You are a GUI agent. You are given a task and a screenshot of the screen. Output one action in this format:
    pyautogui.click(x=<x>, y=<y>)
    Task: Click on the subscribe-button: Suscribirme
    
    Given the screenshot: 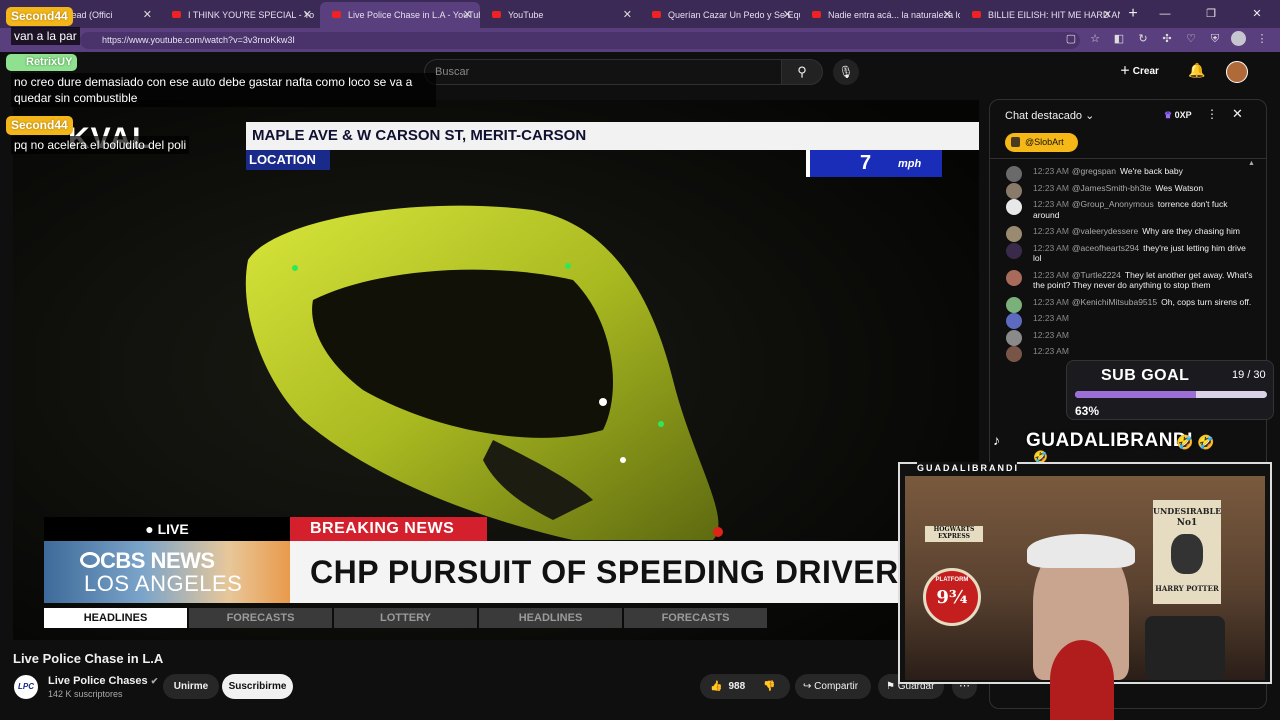 What is the action you would take?
    pyautogui.click(x=257, y=686)
    